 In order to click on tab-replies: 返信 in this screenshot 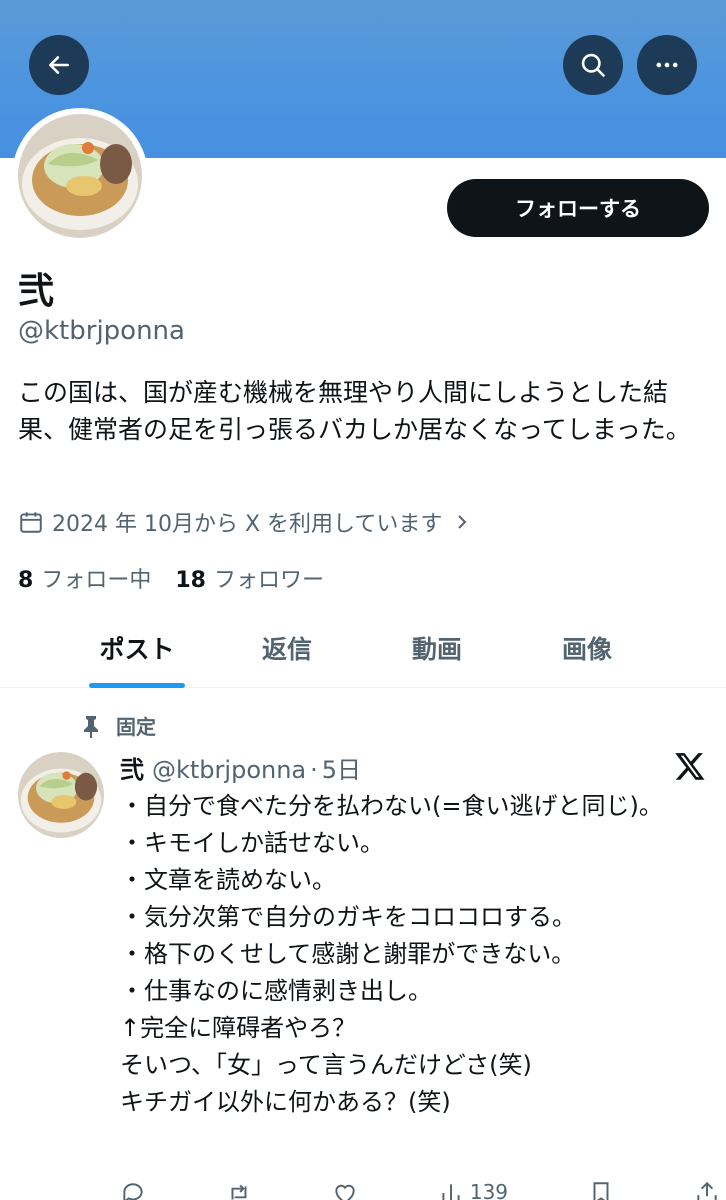, I will do `click(287, 648)`.